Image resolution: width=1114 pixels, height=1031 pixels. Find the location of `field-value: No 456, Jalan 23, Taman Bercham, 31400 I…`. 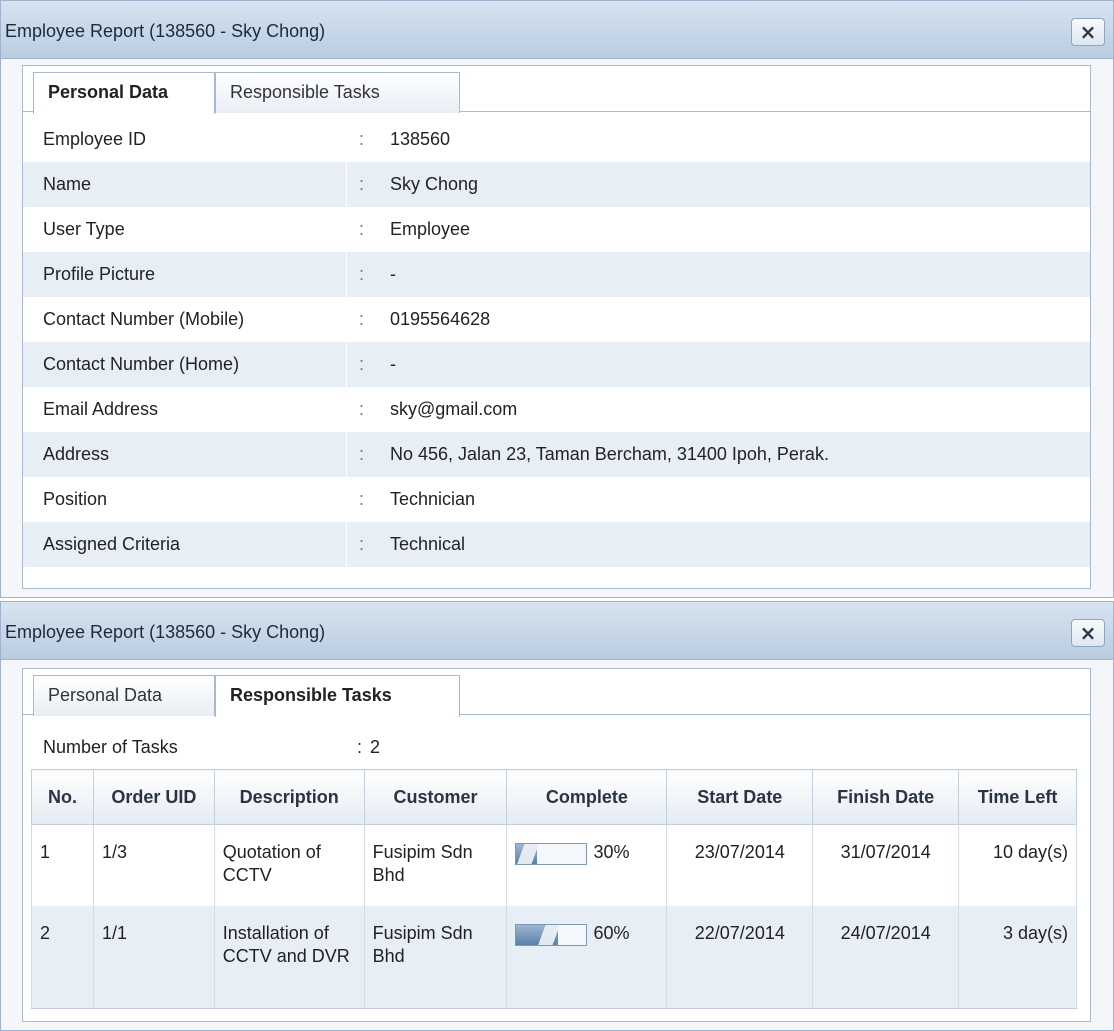

field-value: No 456, Jalan 23, Taman Bercham, 31400 I… is located at coordinates (609, 454).